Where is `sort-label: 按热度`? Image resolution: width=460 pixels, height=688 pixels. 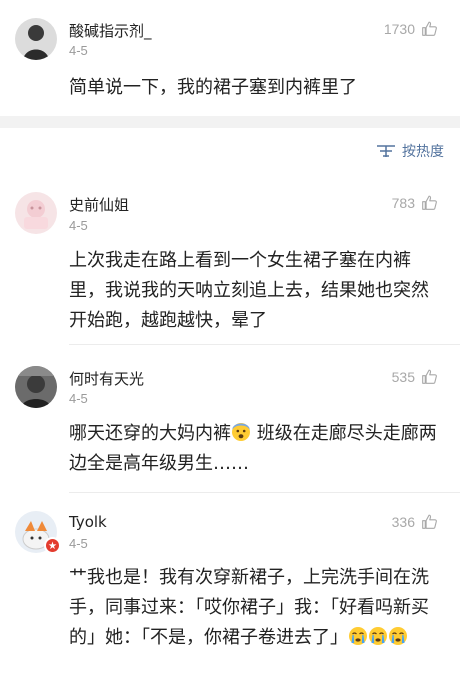 sort-label: 按热度 is located at coordinates (423, 152).